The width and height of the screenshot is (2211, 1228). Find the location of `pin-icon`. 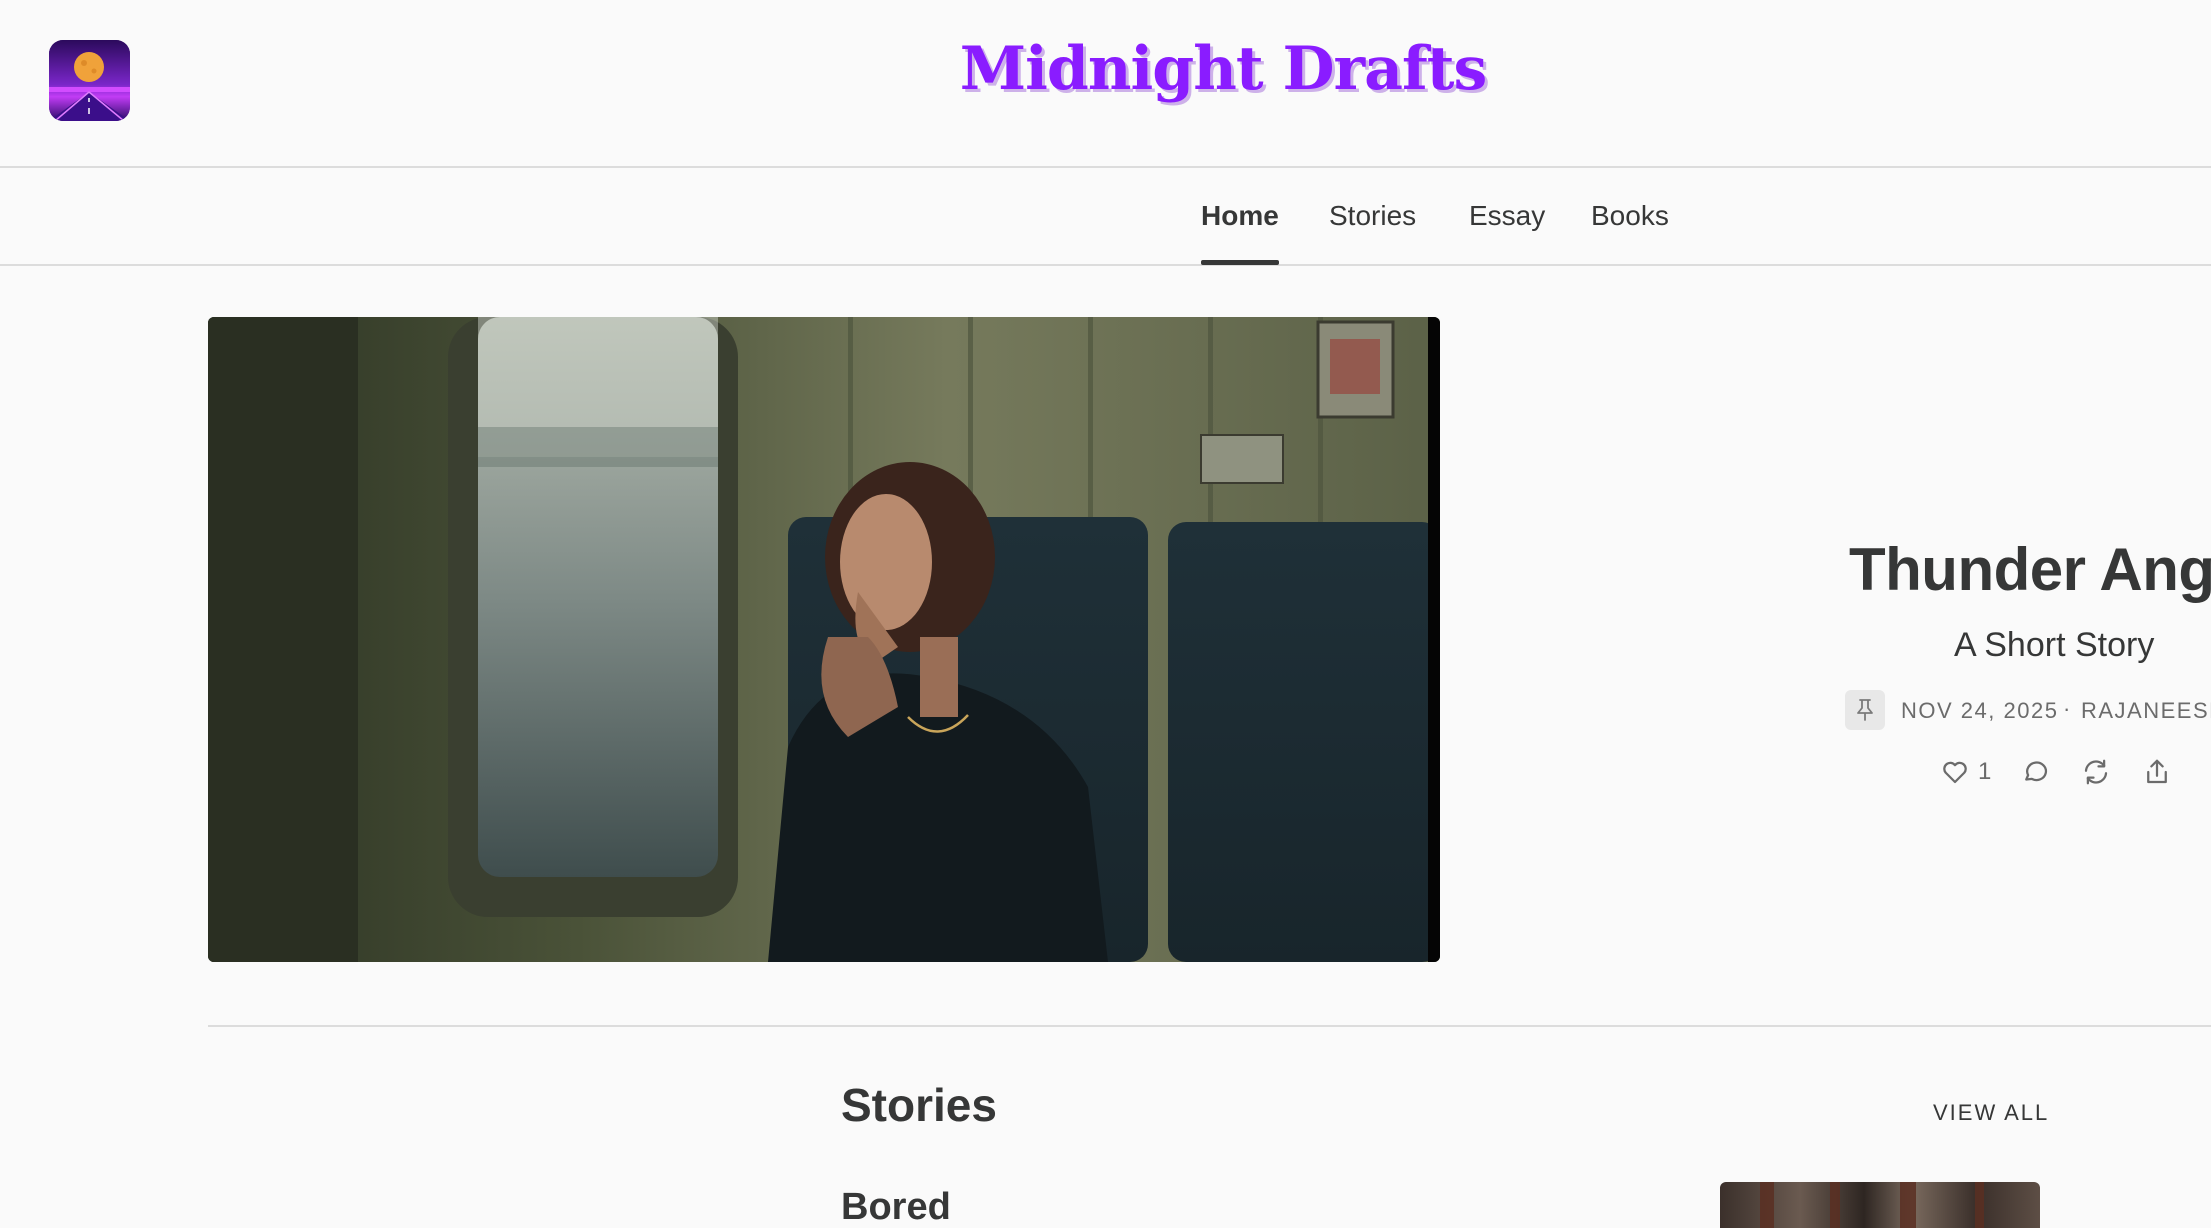

pin-icon is located at coordinates (1865, 710).